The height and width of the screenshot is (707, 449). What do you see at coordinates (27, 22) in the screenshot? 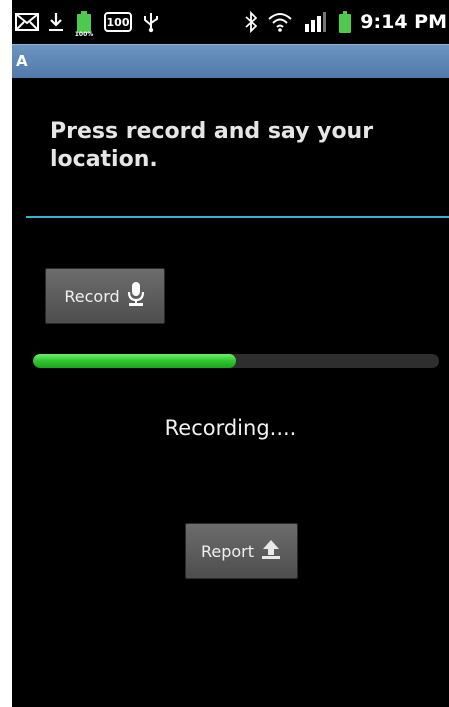
I see `mail-icon` at bounding box center [27, 22].